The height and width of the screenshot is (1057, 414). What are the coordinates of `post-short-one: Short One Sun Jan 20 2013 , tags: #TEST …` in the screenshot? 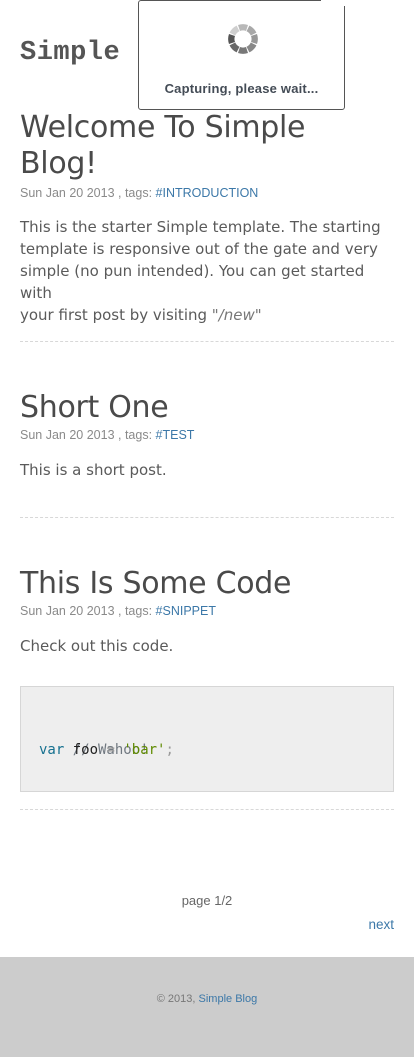 It's located at (207, 435).